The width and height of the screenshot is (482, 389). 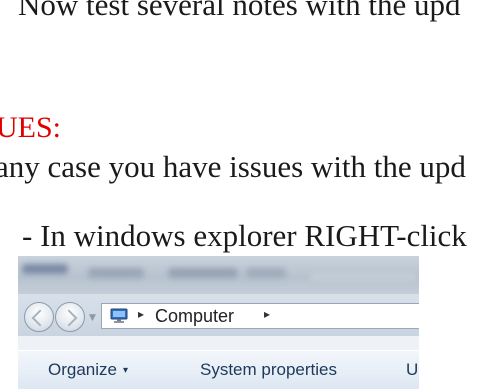 I want to click on command-toolbar: Organize ▾ System properties U, so click(x=218, y=369).